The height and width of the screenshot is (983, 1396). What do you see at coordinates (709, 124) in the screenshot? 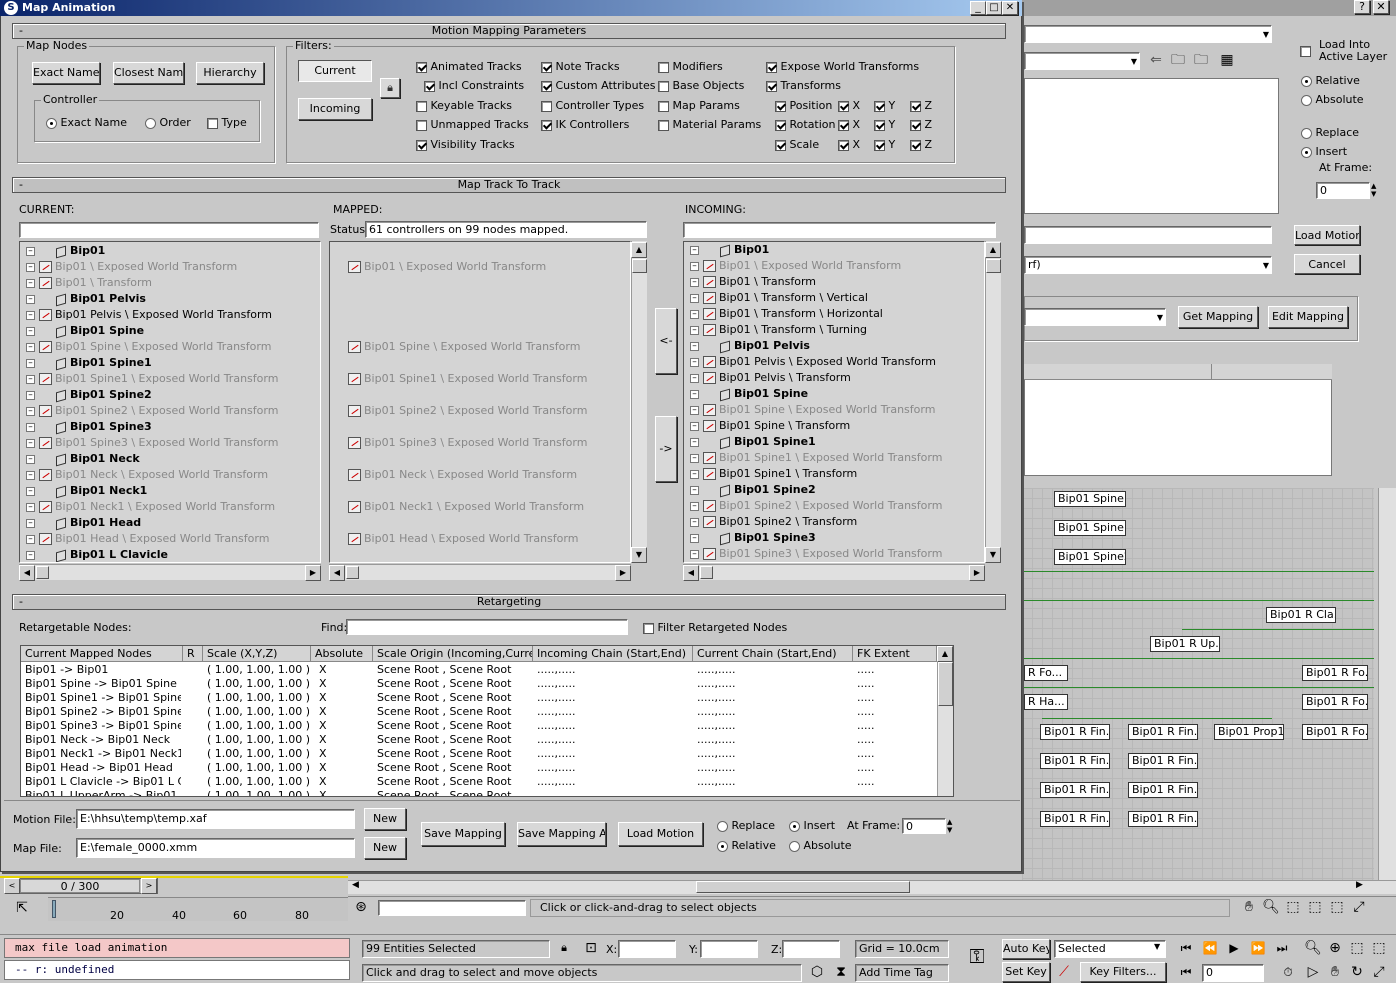
I see `material-params-checkbox: Material Params` at bounding box center [709, 124].